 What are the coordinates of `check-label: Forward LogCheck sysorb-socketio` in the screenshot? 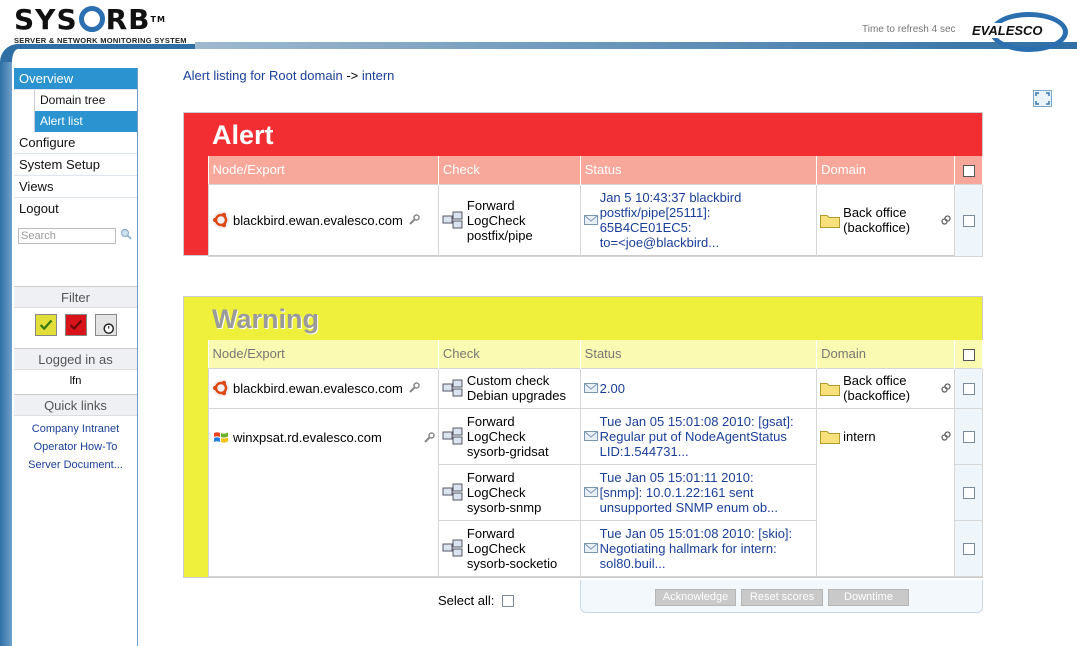 It's located at (512, 548).